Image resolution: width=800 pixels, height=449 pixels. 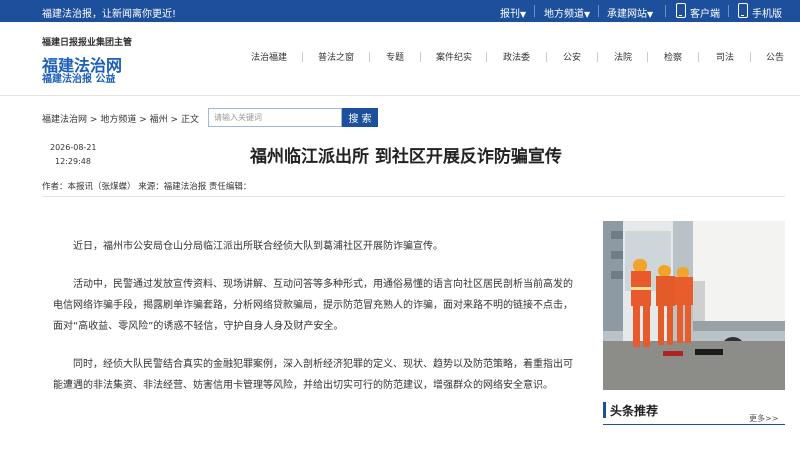 I want to click on newspaper-label: 报刊, so click(x=510, y=14).